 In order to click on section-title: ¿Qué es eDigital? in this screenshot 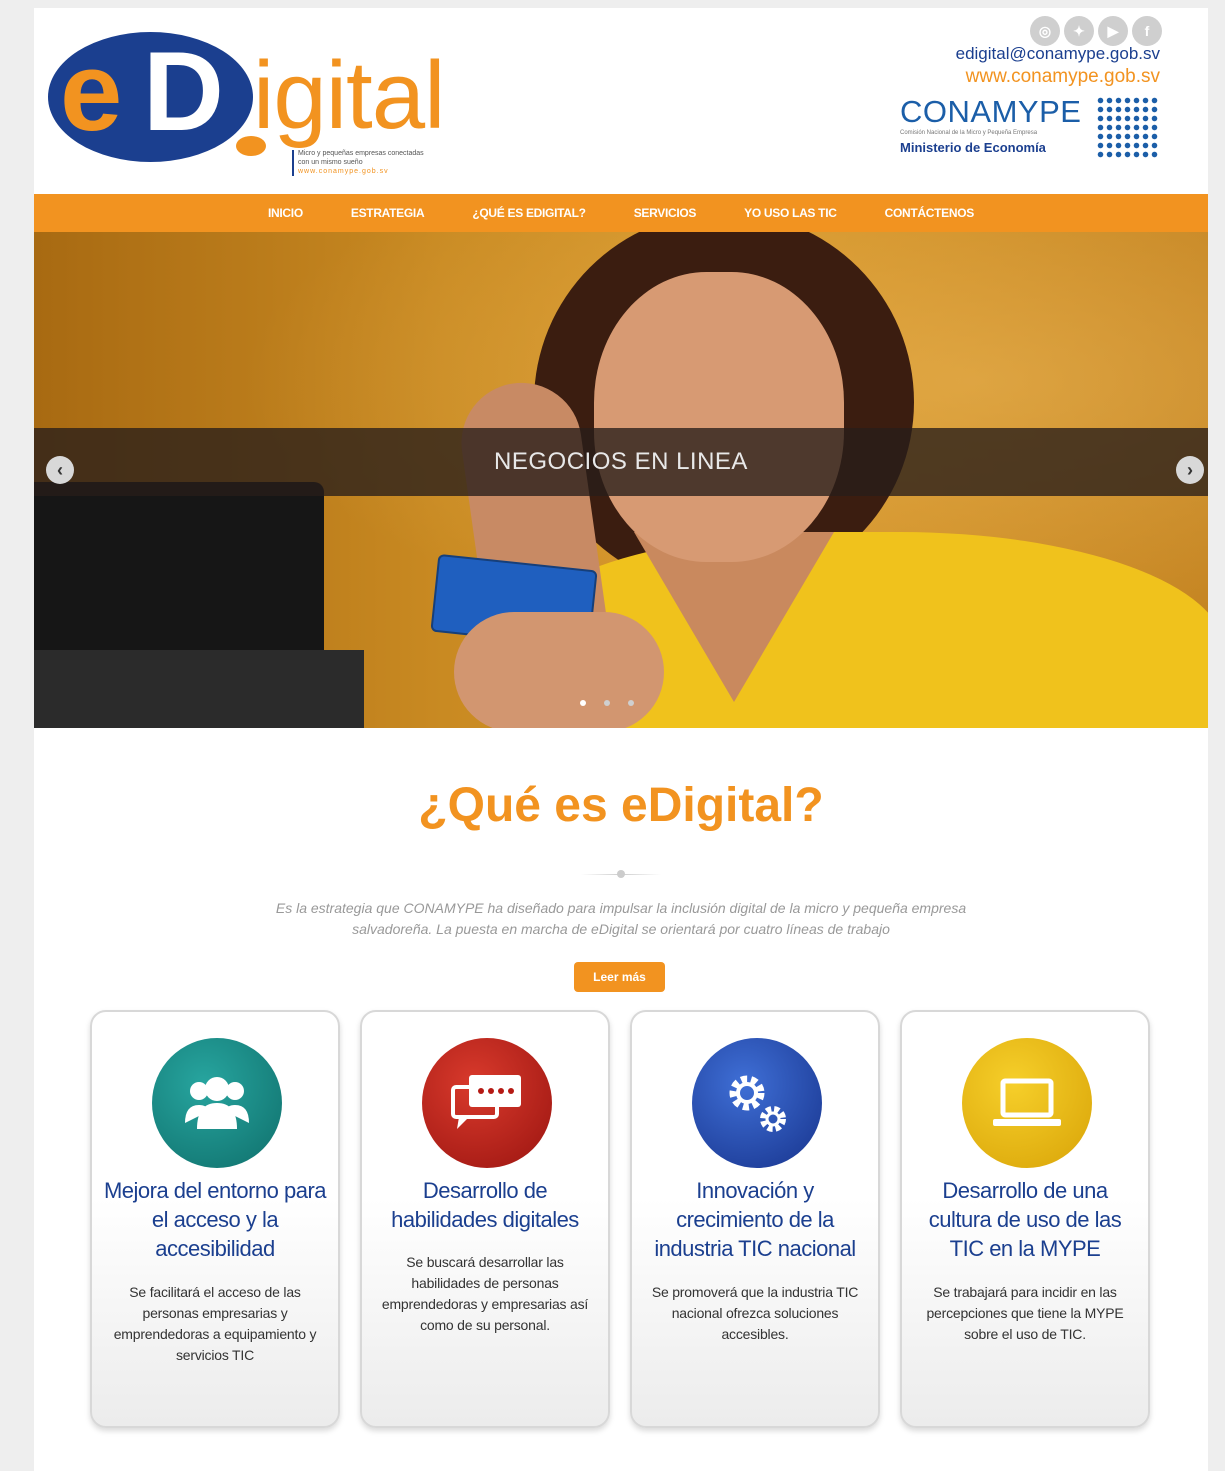, I will do `click(621, 805)`.